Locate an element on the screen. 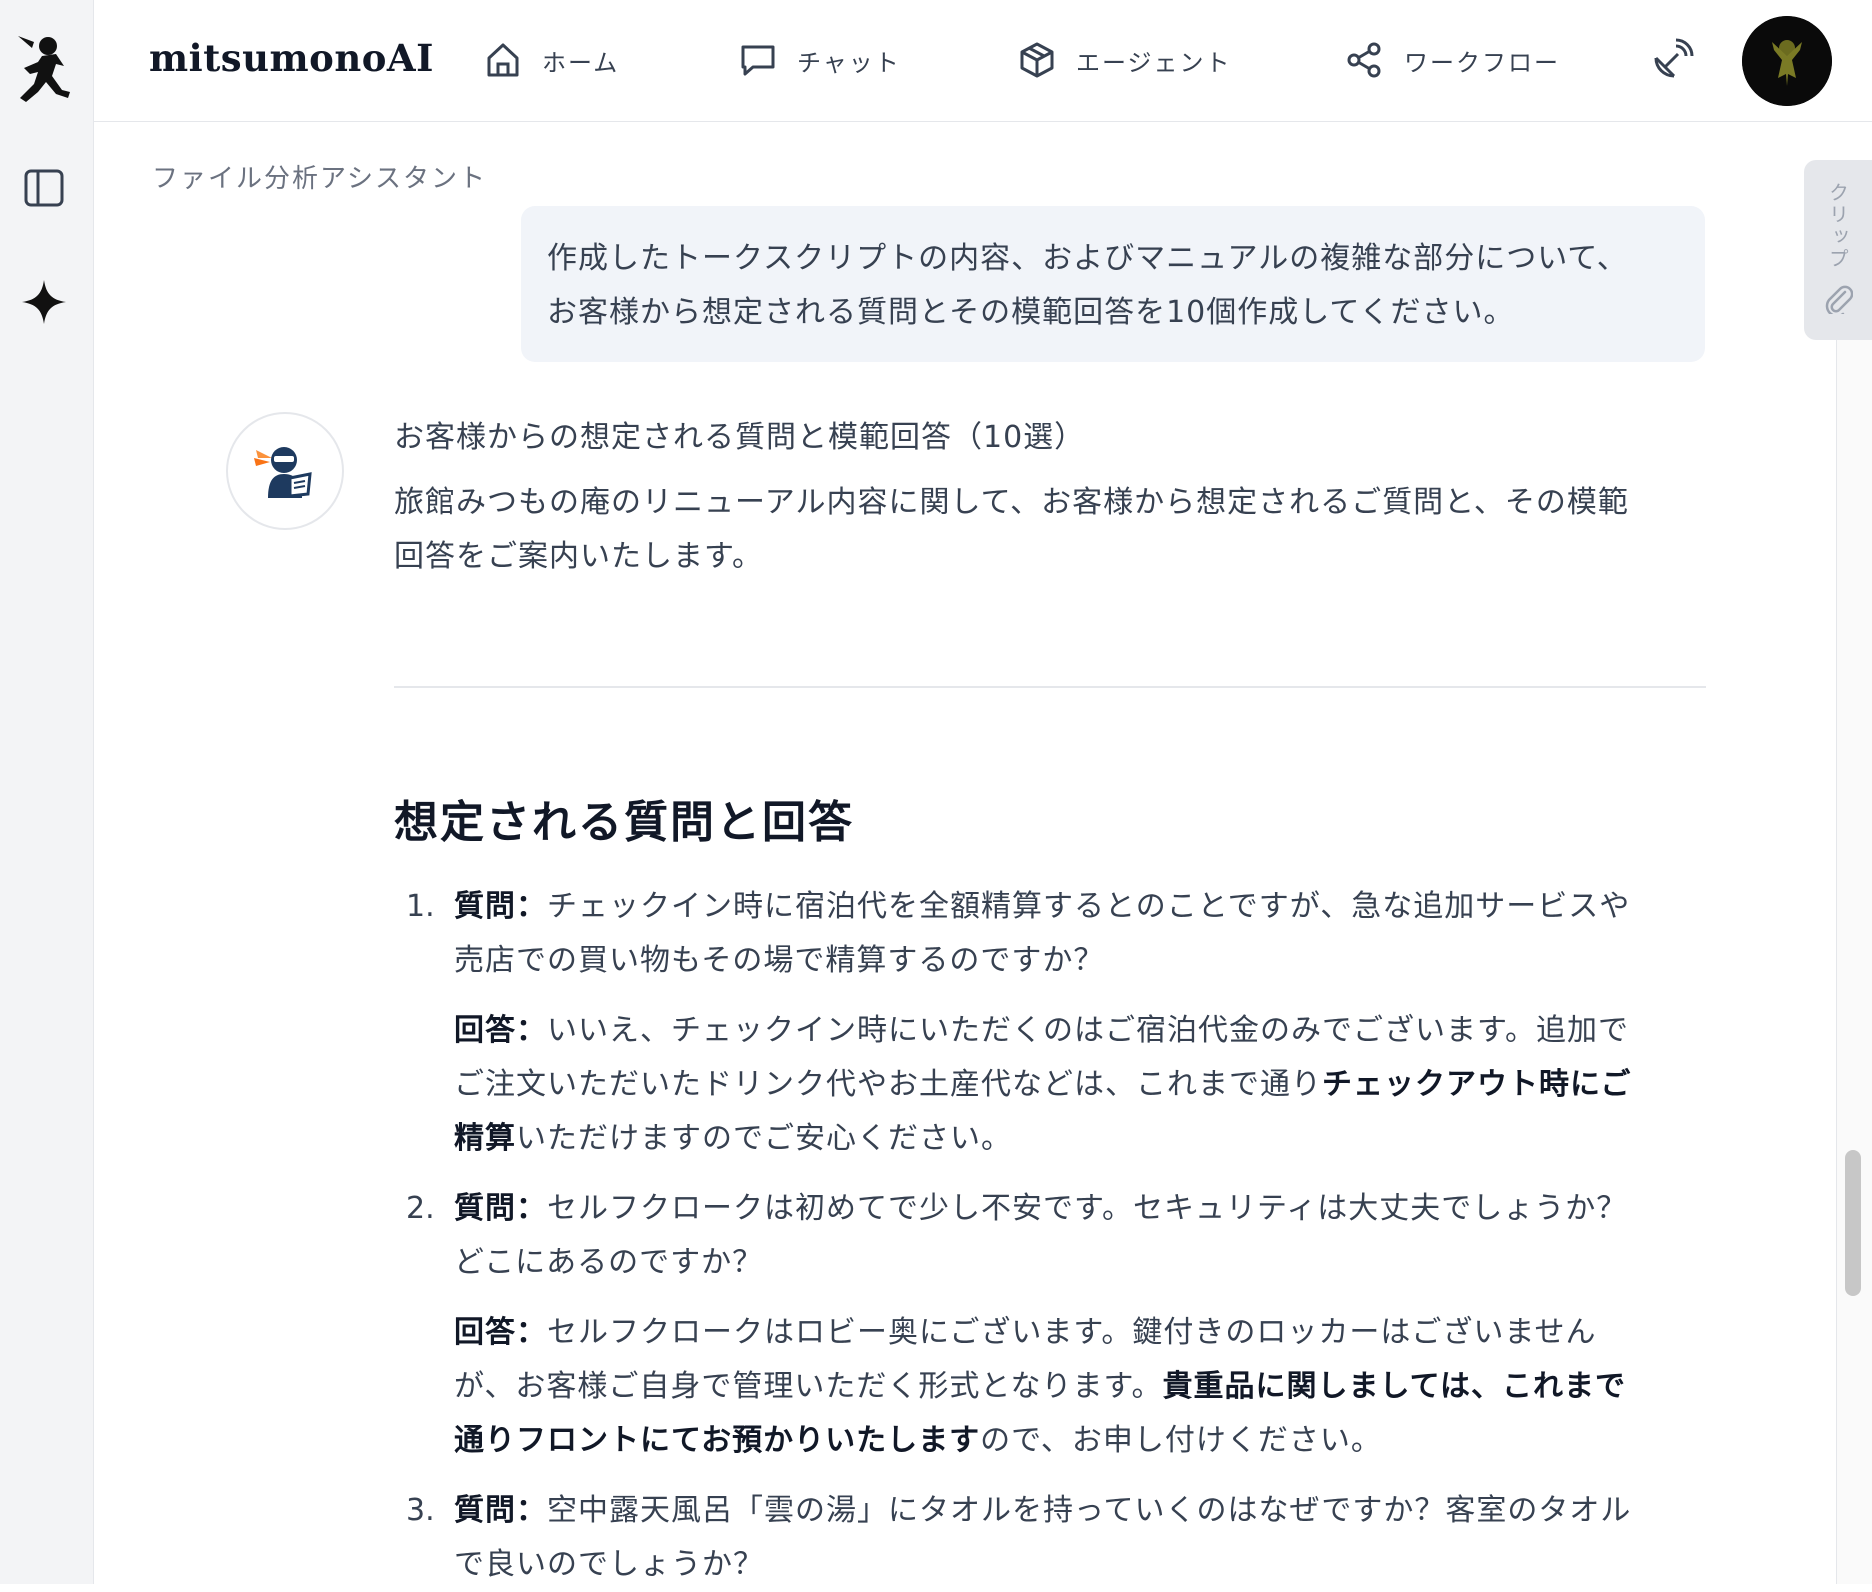 The height and width of the screenshot is (1592, 1872). section-heading: 想定される質問と回答 is located at coordinates (624, 822).